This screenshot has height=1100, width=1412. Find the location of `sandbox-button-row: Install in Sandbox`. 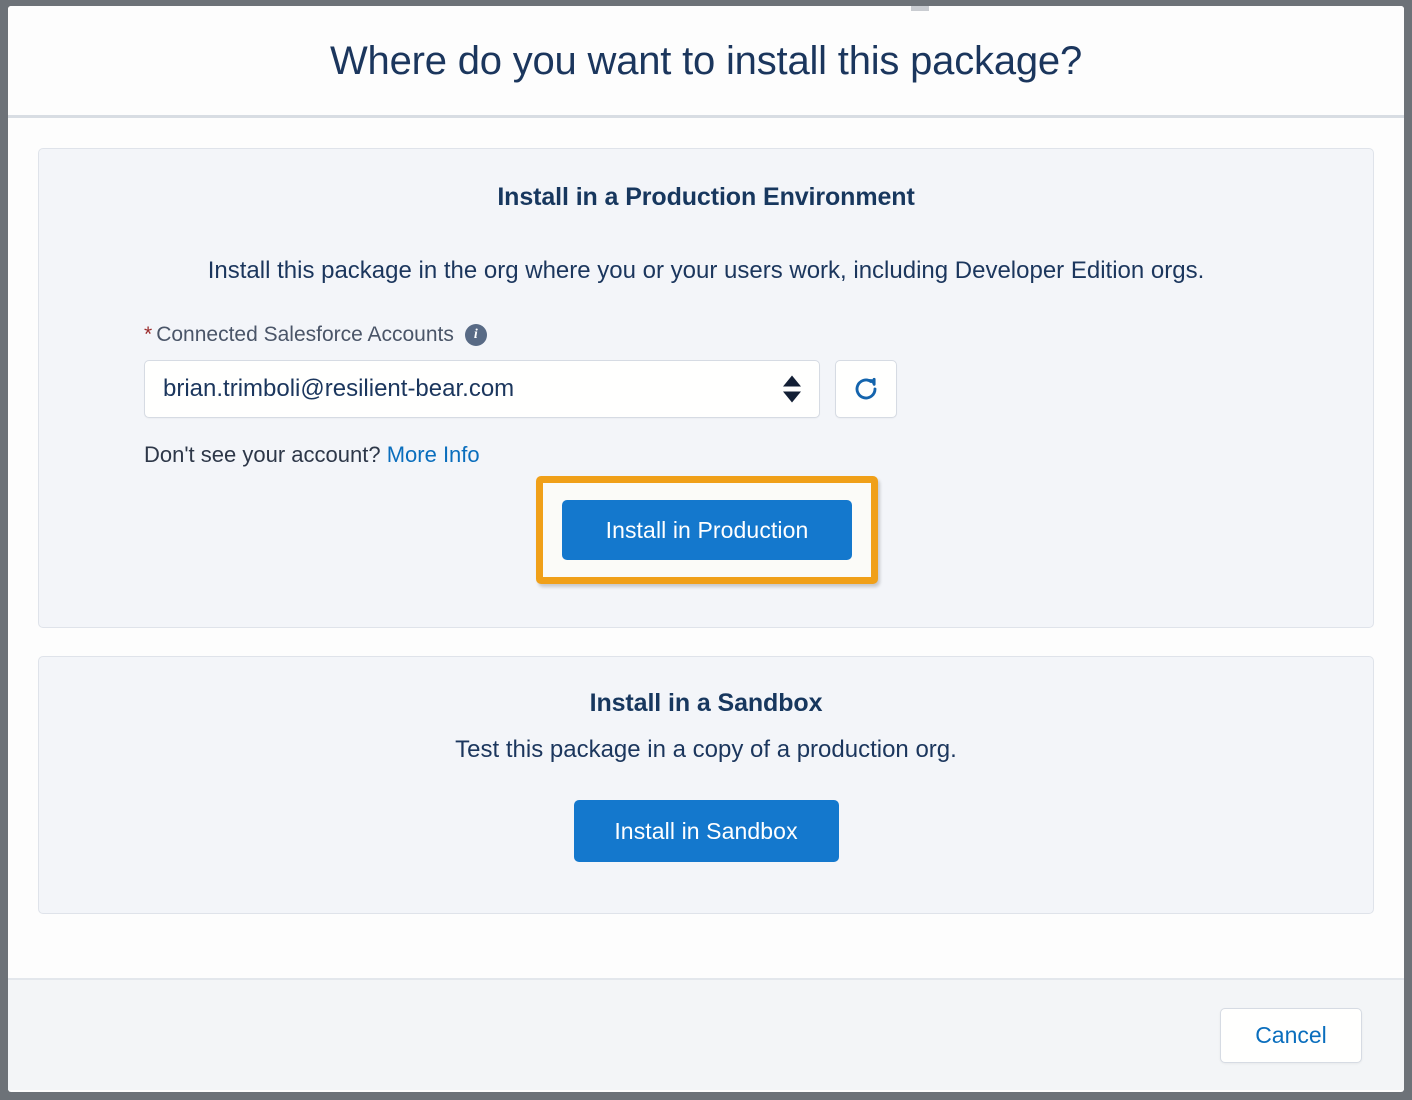

sandbox-button-row: Install in Sandbox is located at coordinates (706, 831).